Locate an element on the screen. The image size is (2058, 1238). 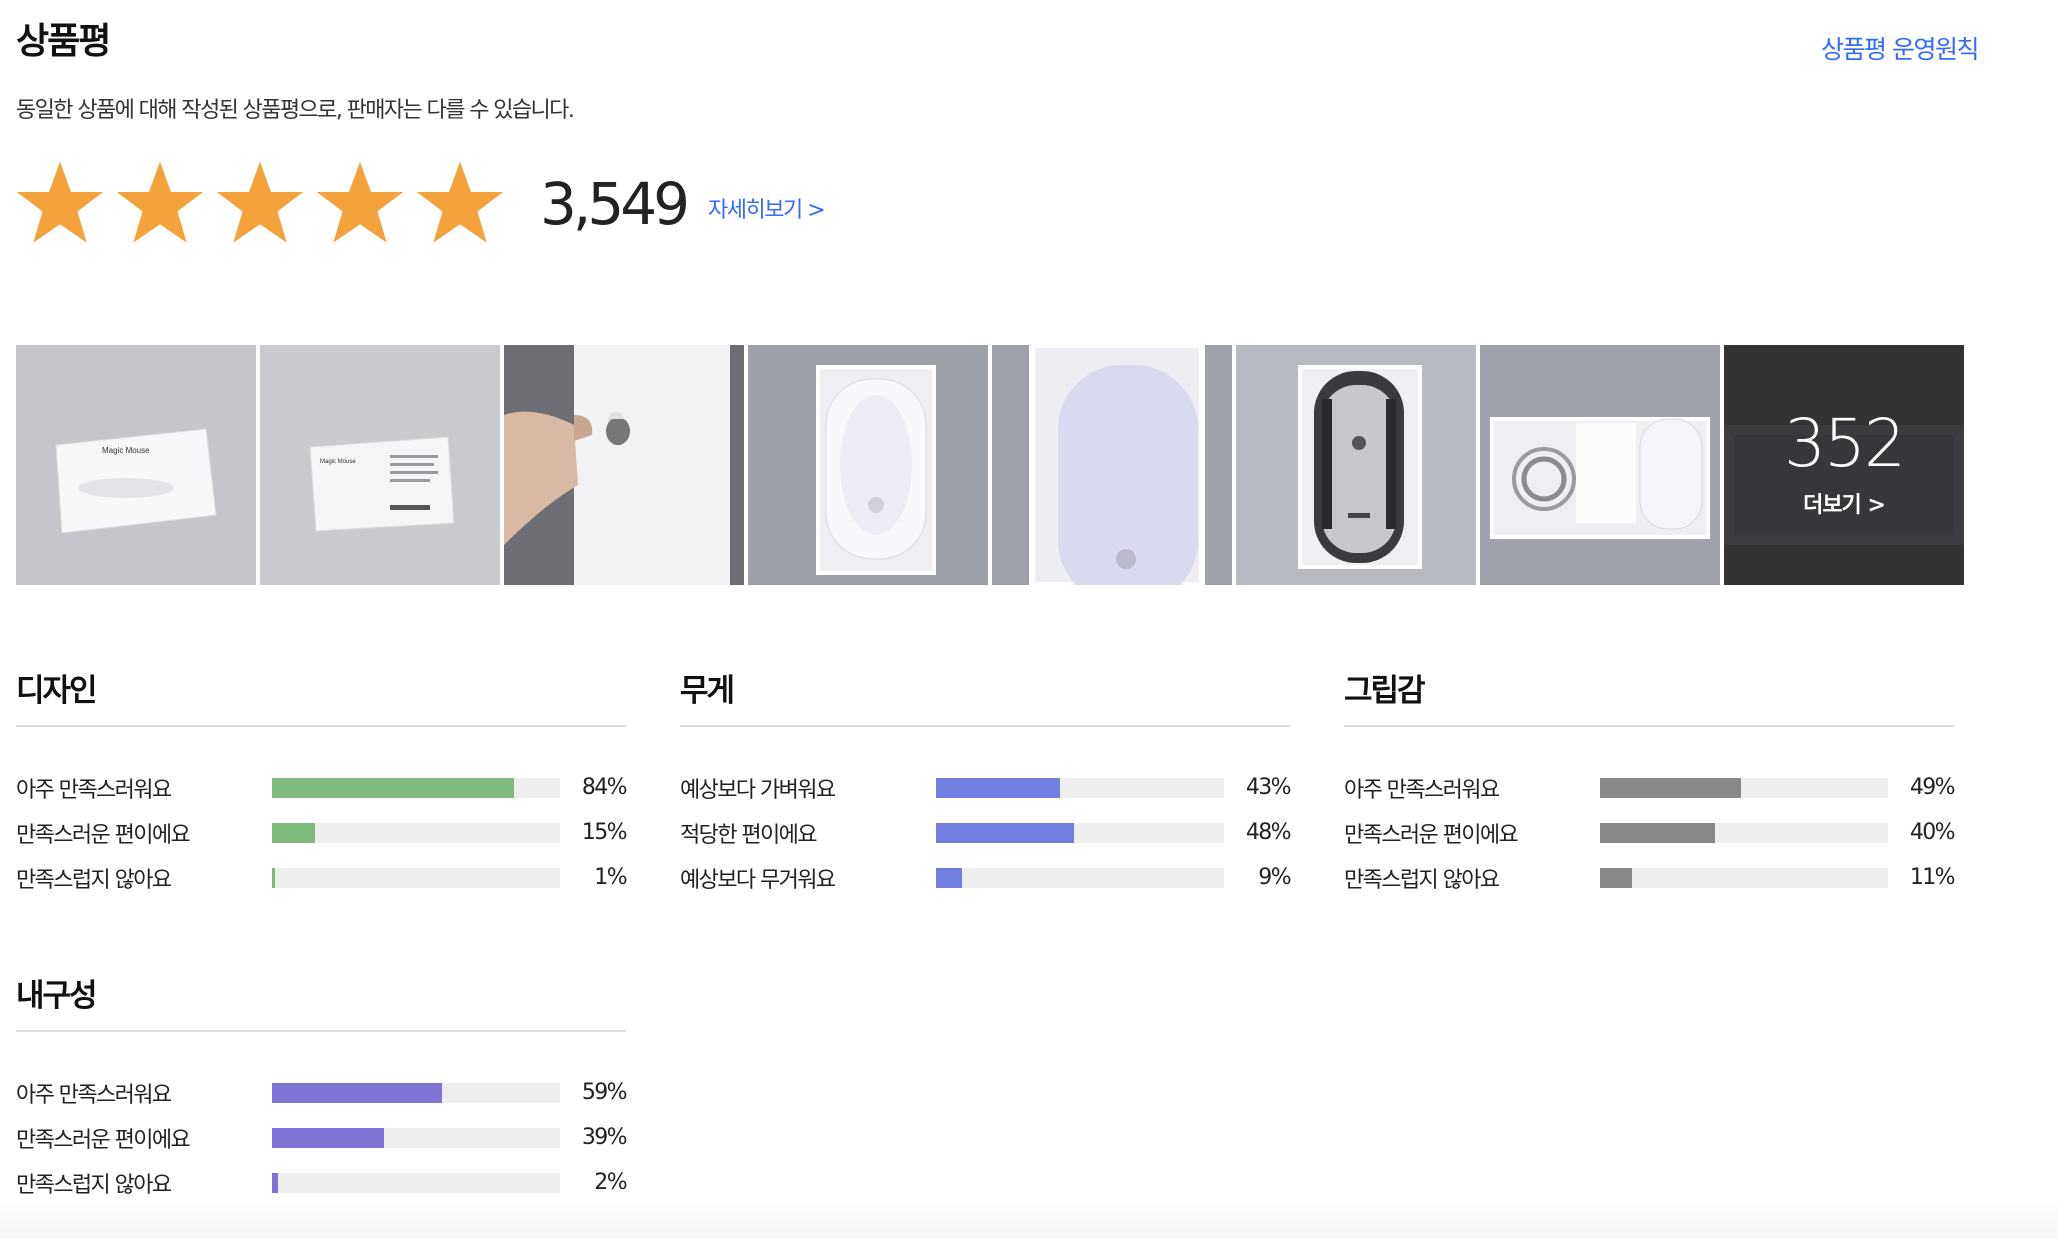
survey-durability: 내구성아주 만족스러워요 59% 만족스러운 편이에요 39% 만족스럽지 않아요 2% is located at coordinates (322, 1087).